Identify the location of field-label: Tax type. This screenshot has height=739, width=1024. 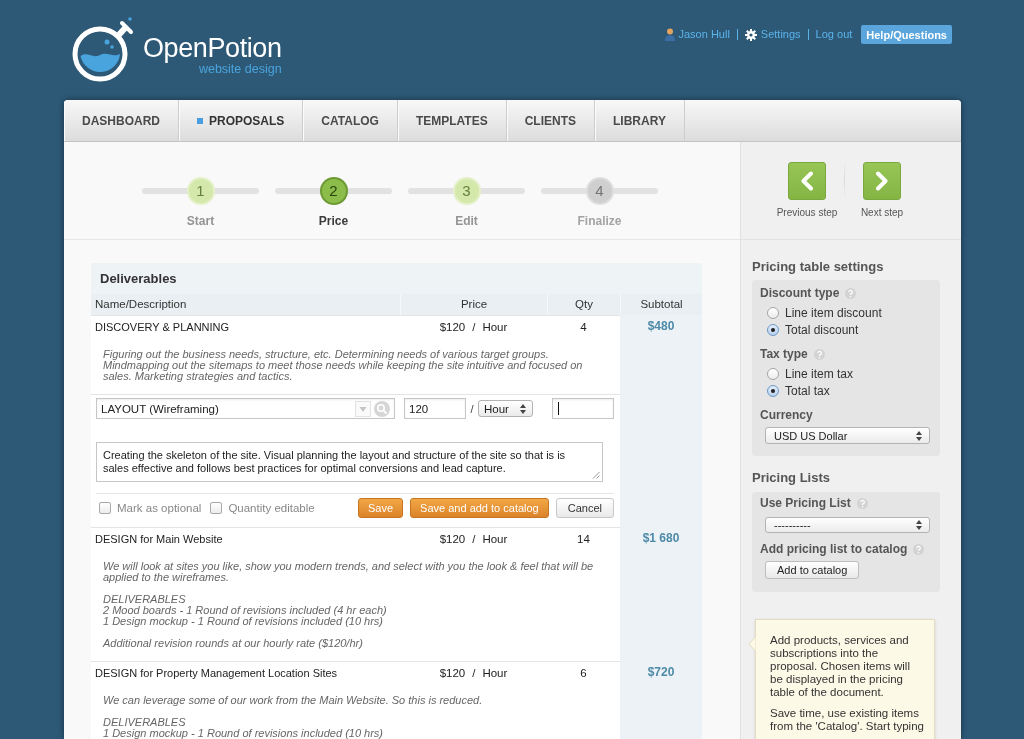
(784, 354).